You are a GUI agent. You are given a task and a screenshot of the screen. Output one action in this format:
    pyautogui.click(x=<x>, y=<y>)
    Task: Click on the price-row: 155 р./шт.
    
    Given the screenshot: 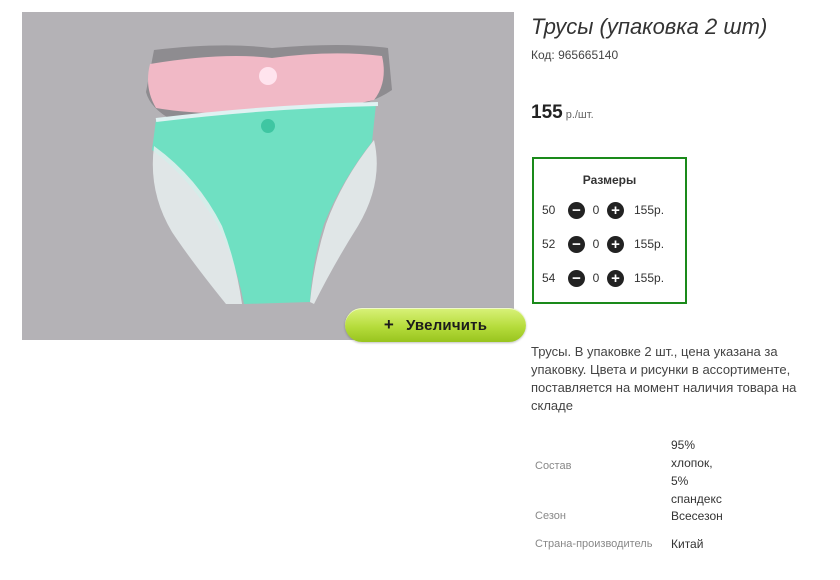 What is the action you would take?
    pyautogui.click(x=562, y=113)
    